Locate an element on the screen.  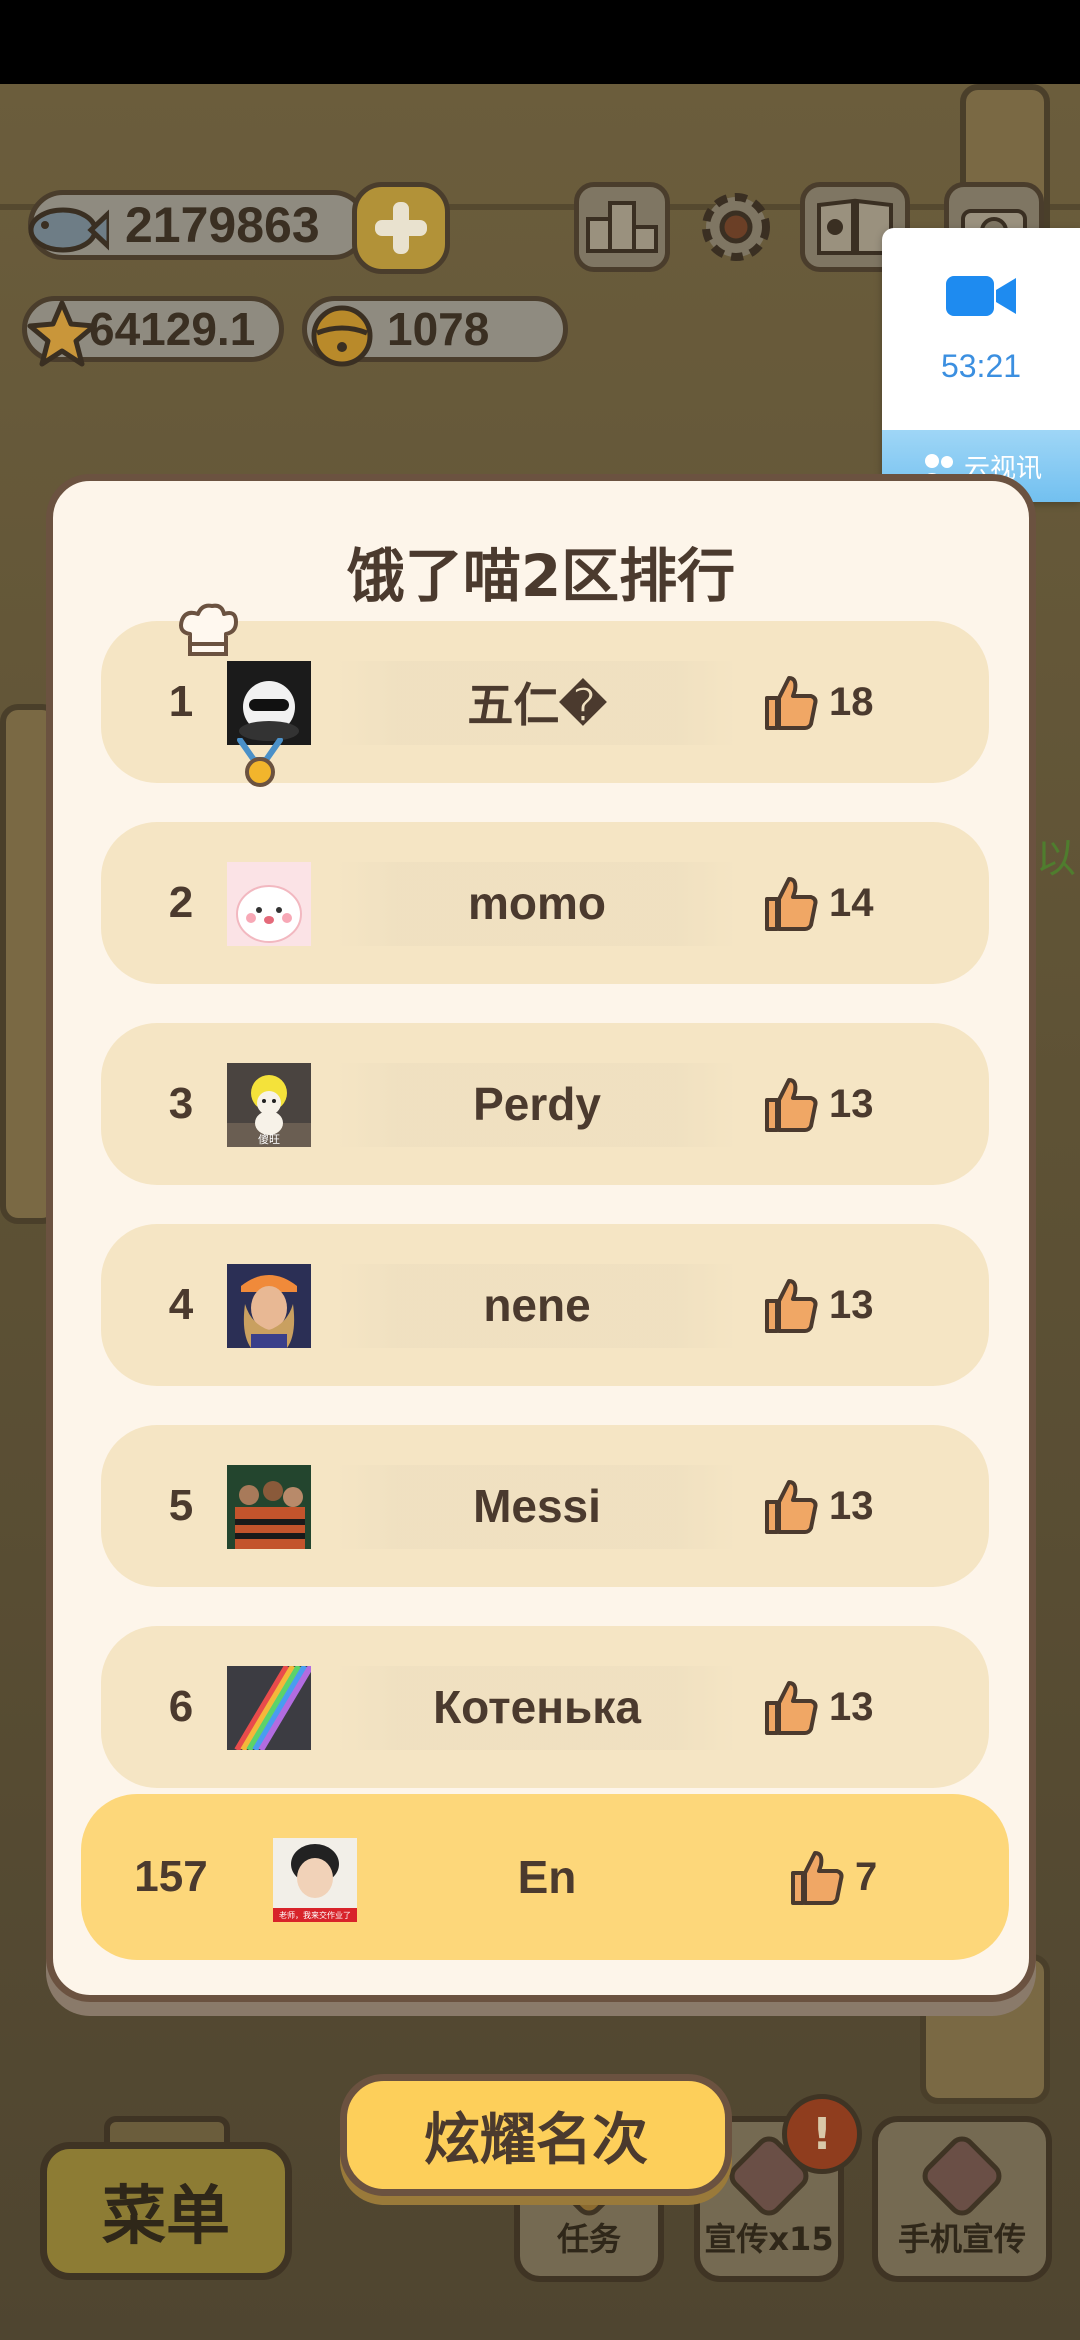
add-fish-button is located at coordinates (401, 228).